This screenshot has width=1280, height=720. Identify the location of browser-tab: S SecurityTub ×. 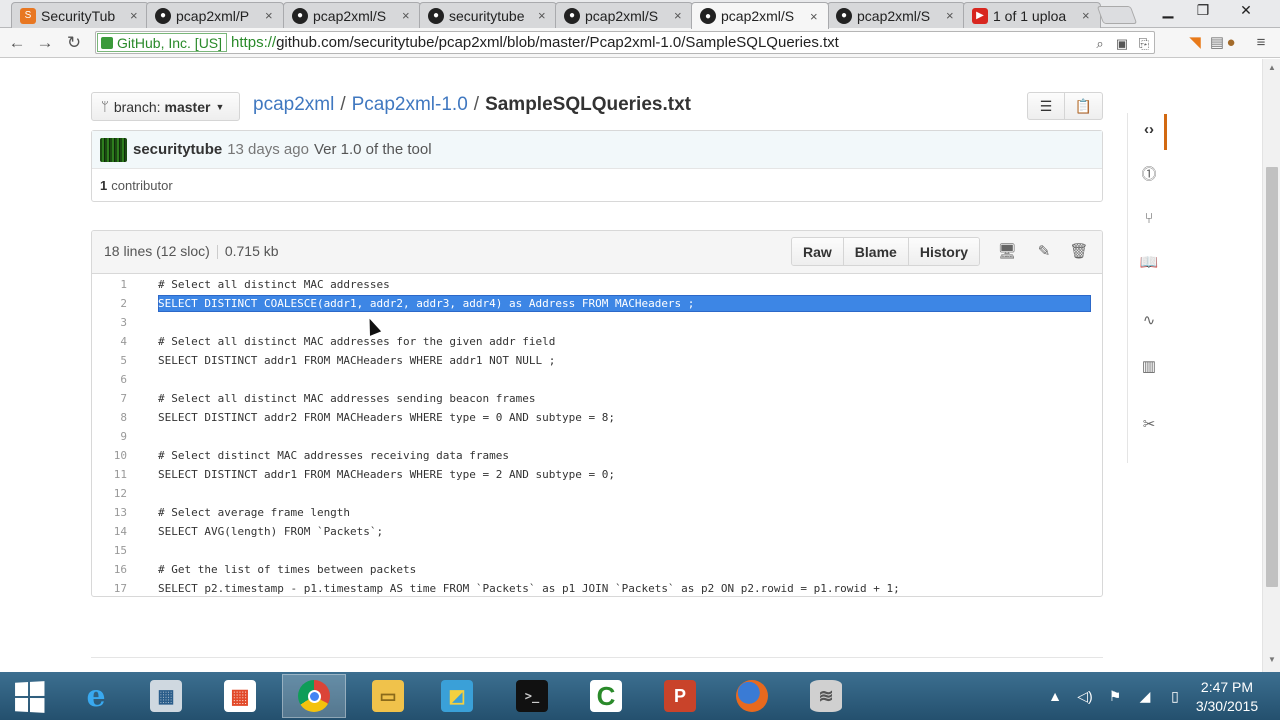
(80, 15).